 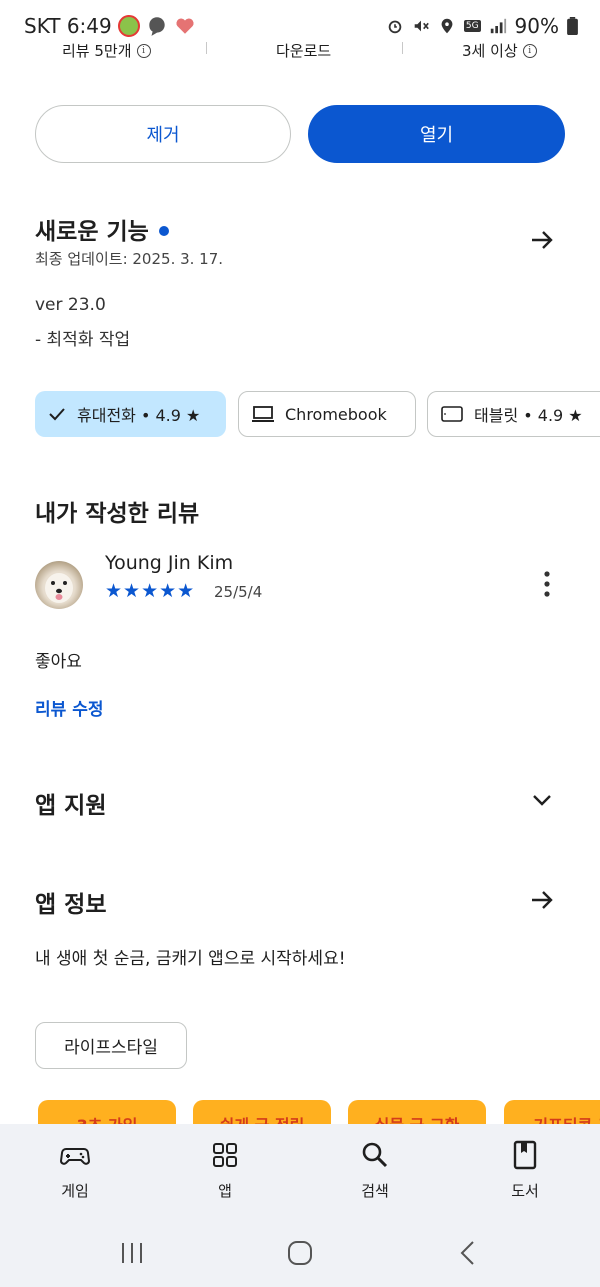 I want to click on downloads-stat: 다운로드, so click(x=303, y=50).